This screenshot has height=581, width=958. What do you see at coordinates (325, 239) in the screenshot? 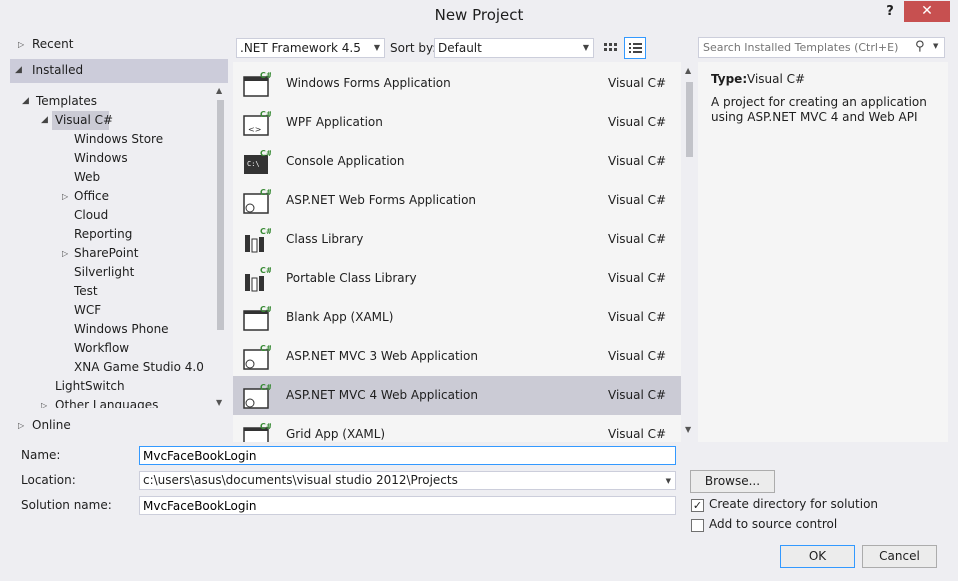
I see `template-name: Class Library` at bounding box center [325, 239].